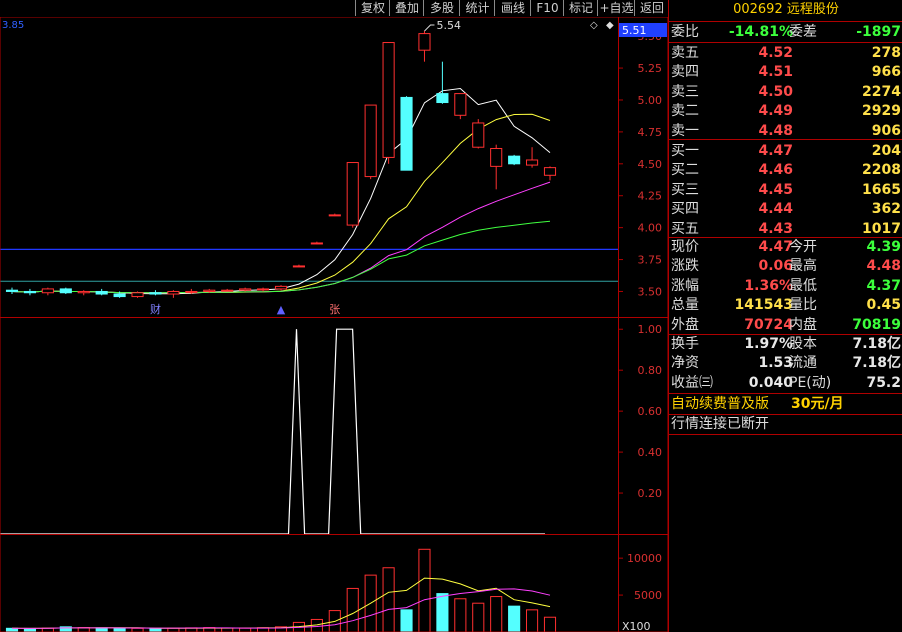  Describe the element at coordinates (685, 72) in the screenshot. I see `sell-label: 卖四` at that location.